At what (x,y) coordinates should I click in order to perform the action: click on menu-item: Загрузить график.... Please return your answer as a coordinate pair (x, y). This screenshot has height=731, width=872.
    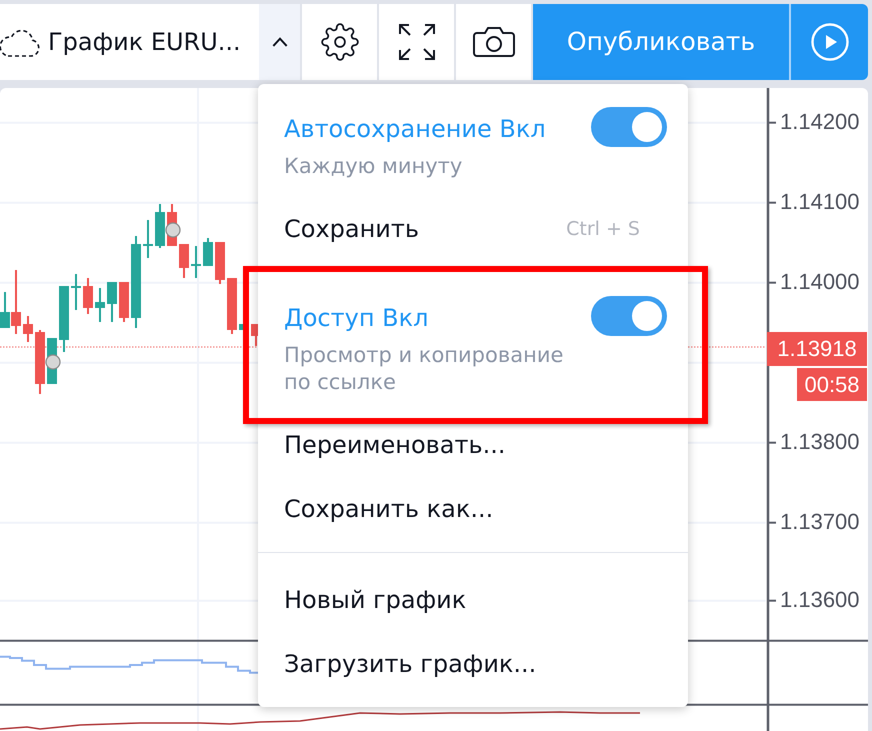
    Looking at the image, I should click on (410, 664).